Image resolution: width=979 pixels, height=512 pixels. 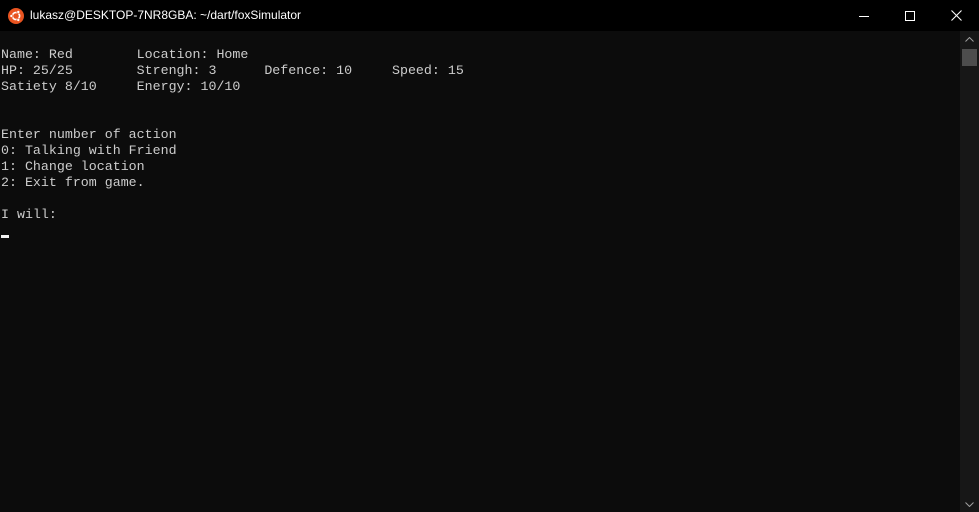 What do you see at coordinates (89, 150) in the screenshot?
I see `terminal-line: 0: Talking with Friend` at bounding box center [89, 150].